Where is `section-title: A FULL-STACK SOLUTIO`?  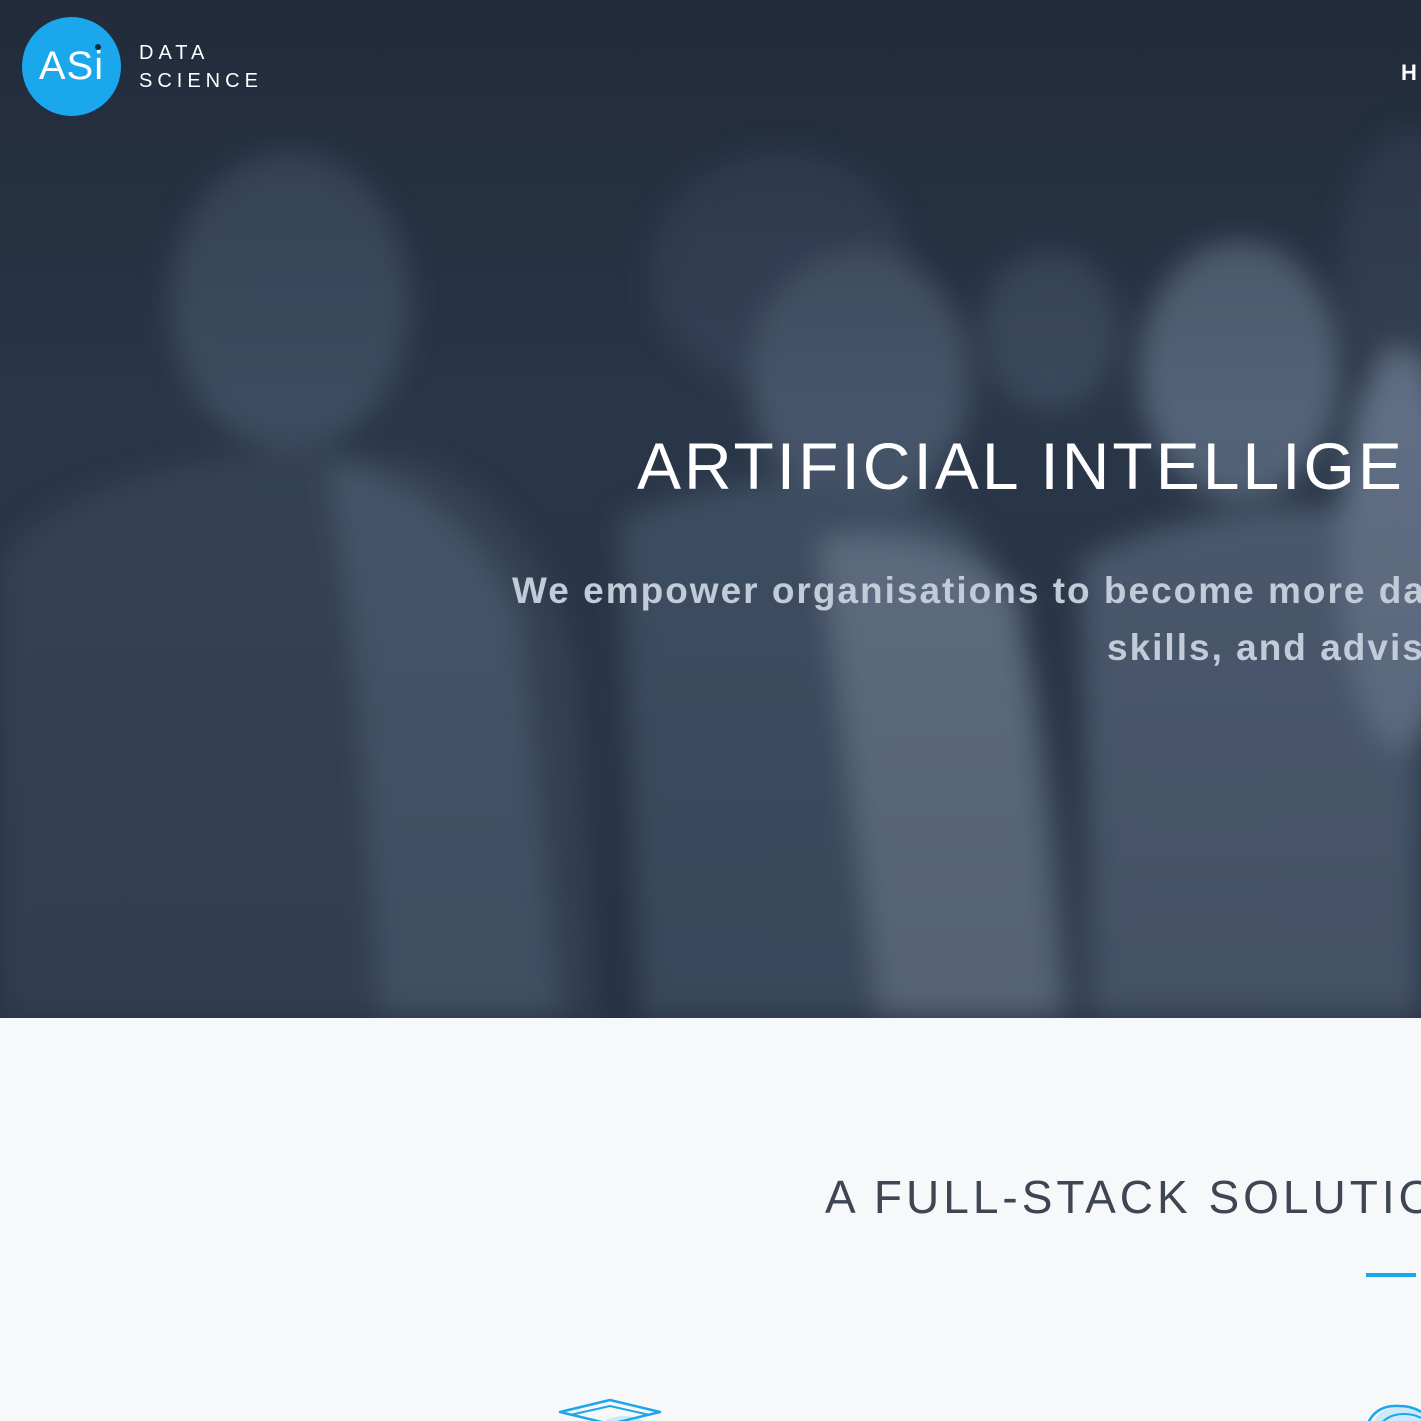
section-title: A FULL-STACK SOLUTIO is located at coordinates (1123, 1197).